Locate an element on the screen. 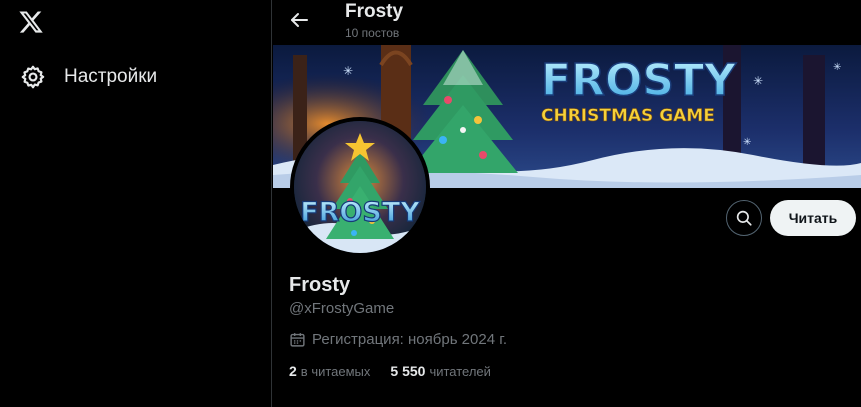 The width and height of the screenshot is (861, 407). gear-icon is located at coordinates (33, 77).